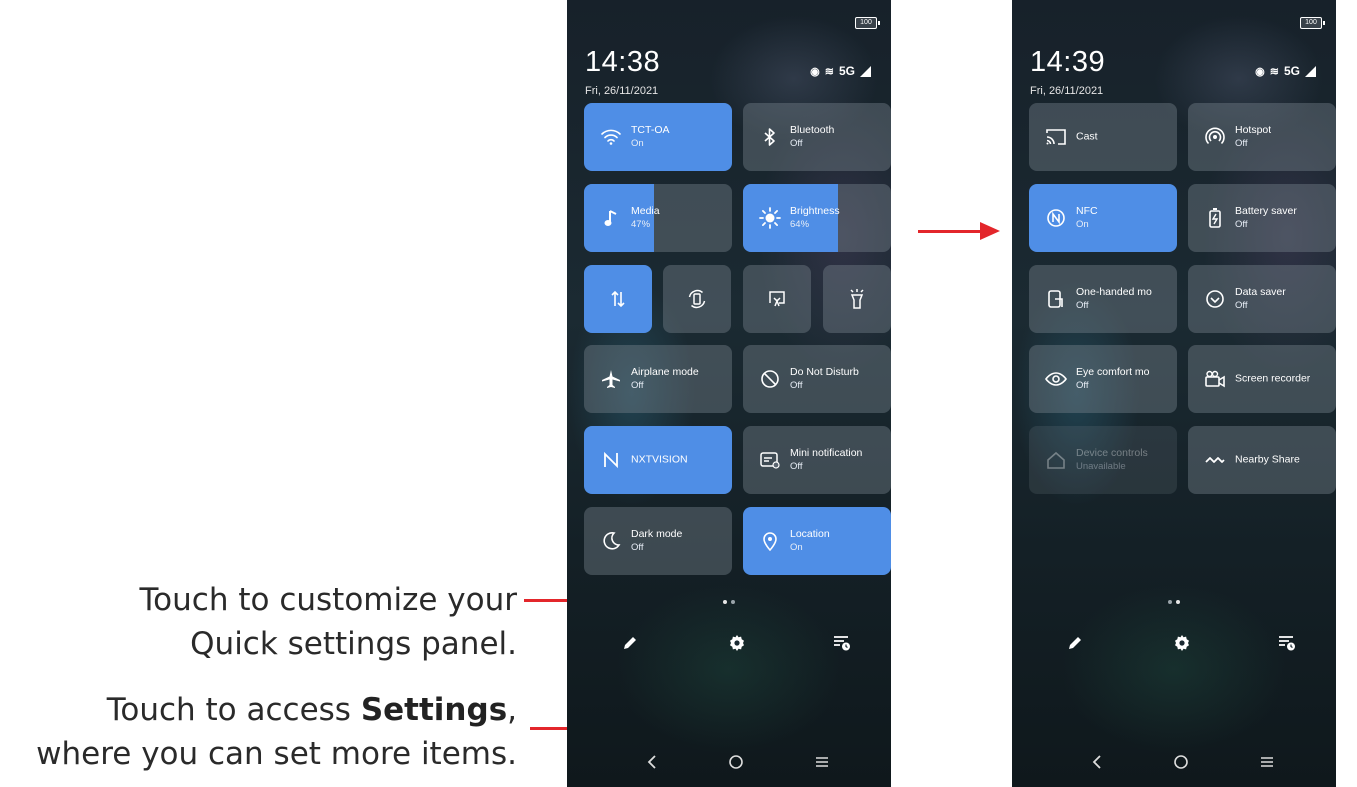 The image size is (1357, 787). Describe the element at coordinates (637, 547) in the screenshot. I see `tile-dark-mode-status: Off` at that location.